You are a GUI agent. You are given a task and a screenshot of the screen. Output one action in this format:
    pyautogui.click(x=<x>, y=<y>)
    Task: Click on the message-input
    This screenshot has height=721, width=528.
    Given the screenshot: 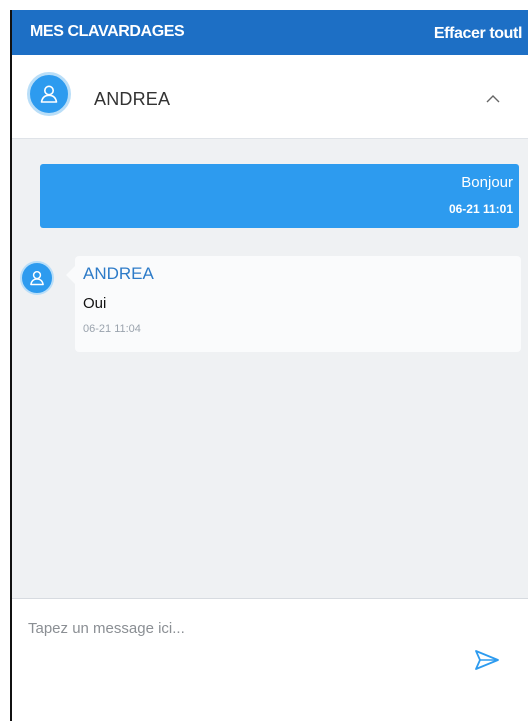 What is the action you would take?
    pyautogui.click(x=238, y=628)
    